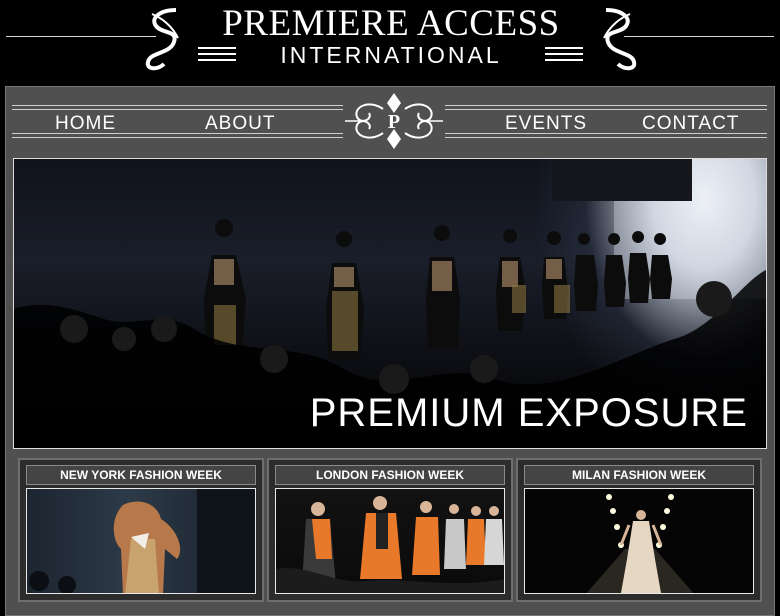 The width and height of the screenshot is (780, 616). What do you see at coordinates (391, 55) in the screenshot?
I see `site-subtitle: INTERNATIONAL` at bounding box center [391, 55].